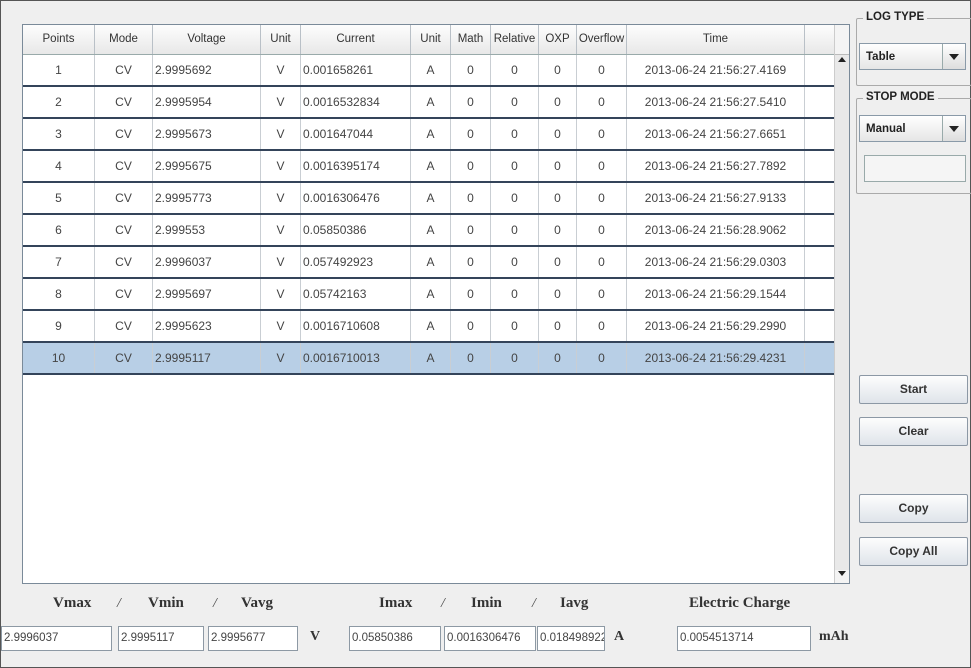 The width and height of the screenshot is (971, 668). I want to click on scrollbar-thumb, so click(842, 312).